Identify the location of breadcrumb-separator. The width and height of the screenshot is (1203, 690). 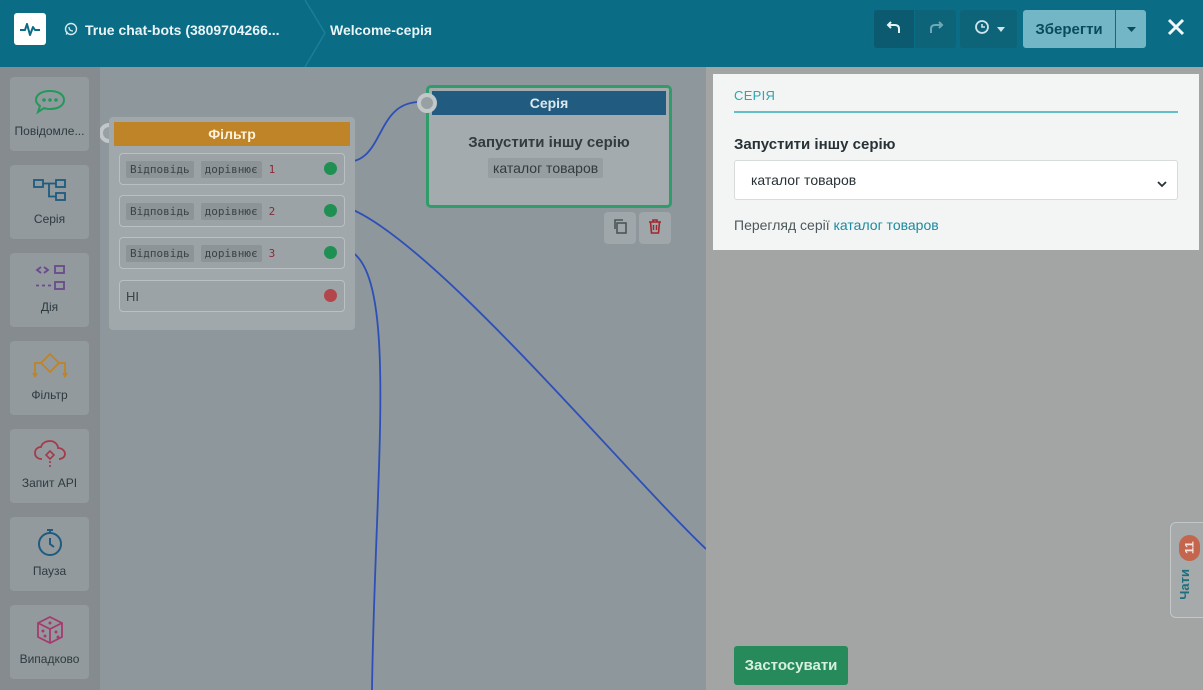
(315, 33).